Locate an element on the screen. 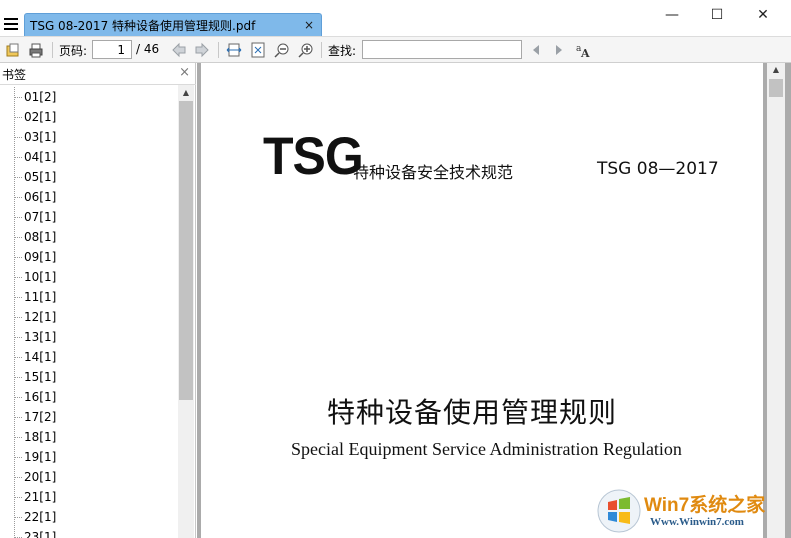 The image size is (791, 538). maximize-button: ☐ is located at coordinates (717, 15).